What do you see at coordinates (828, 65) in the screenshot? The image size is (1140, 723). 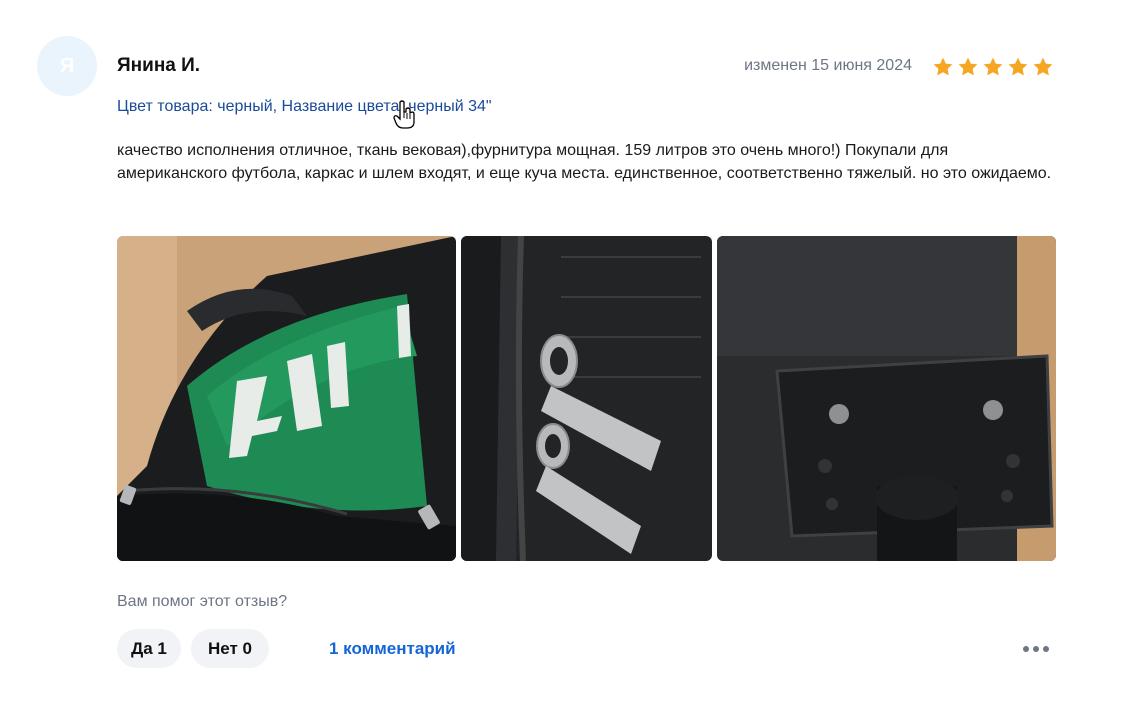 I see `review-date: изменен 15 июня 2024` at bounding box center [828, 65].